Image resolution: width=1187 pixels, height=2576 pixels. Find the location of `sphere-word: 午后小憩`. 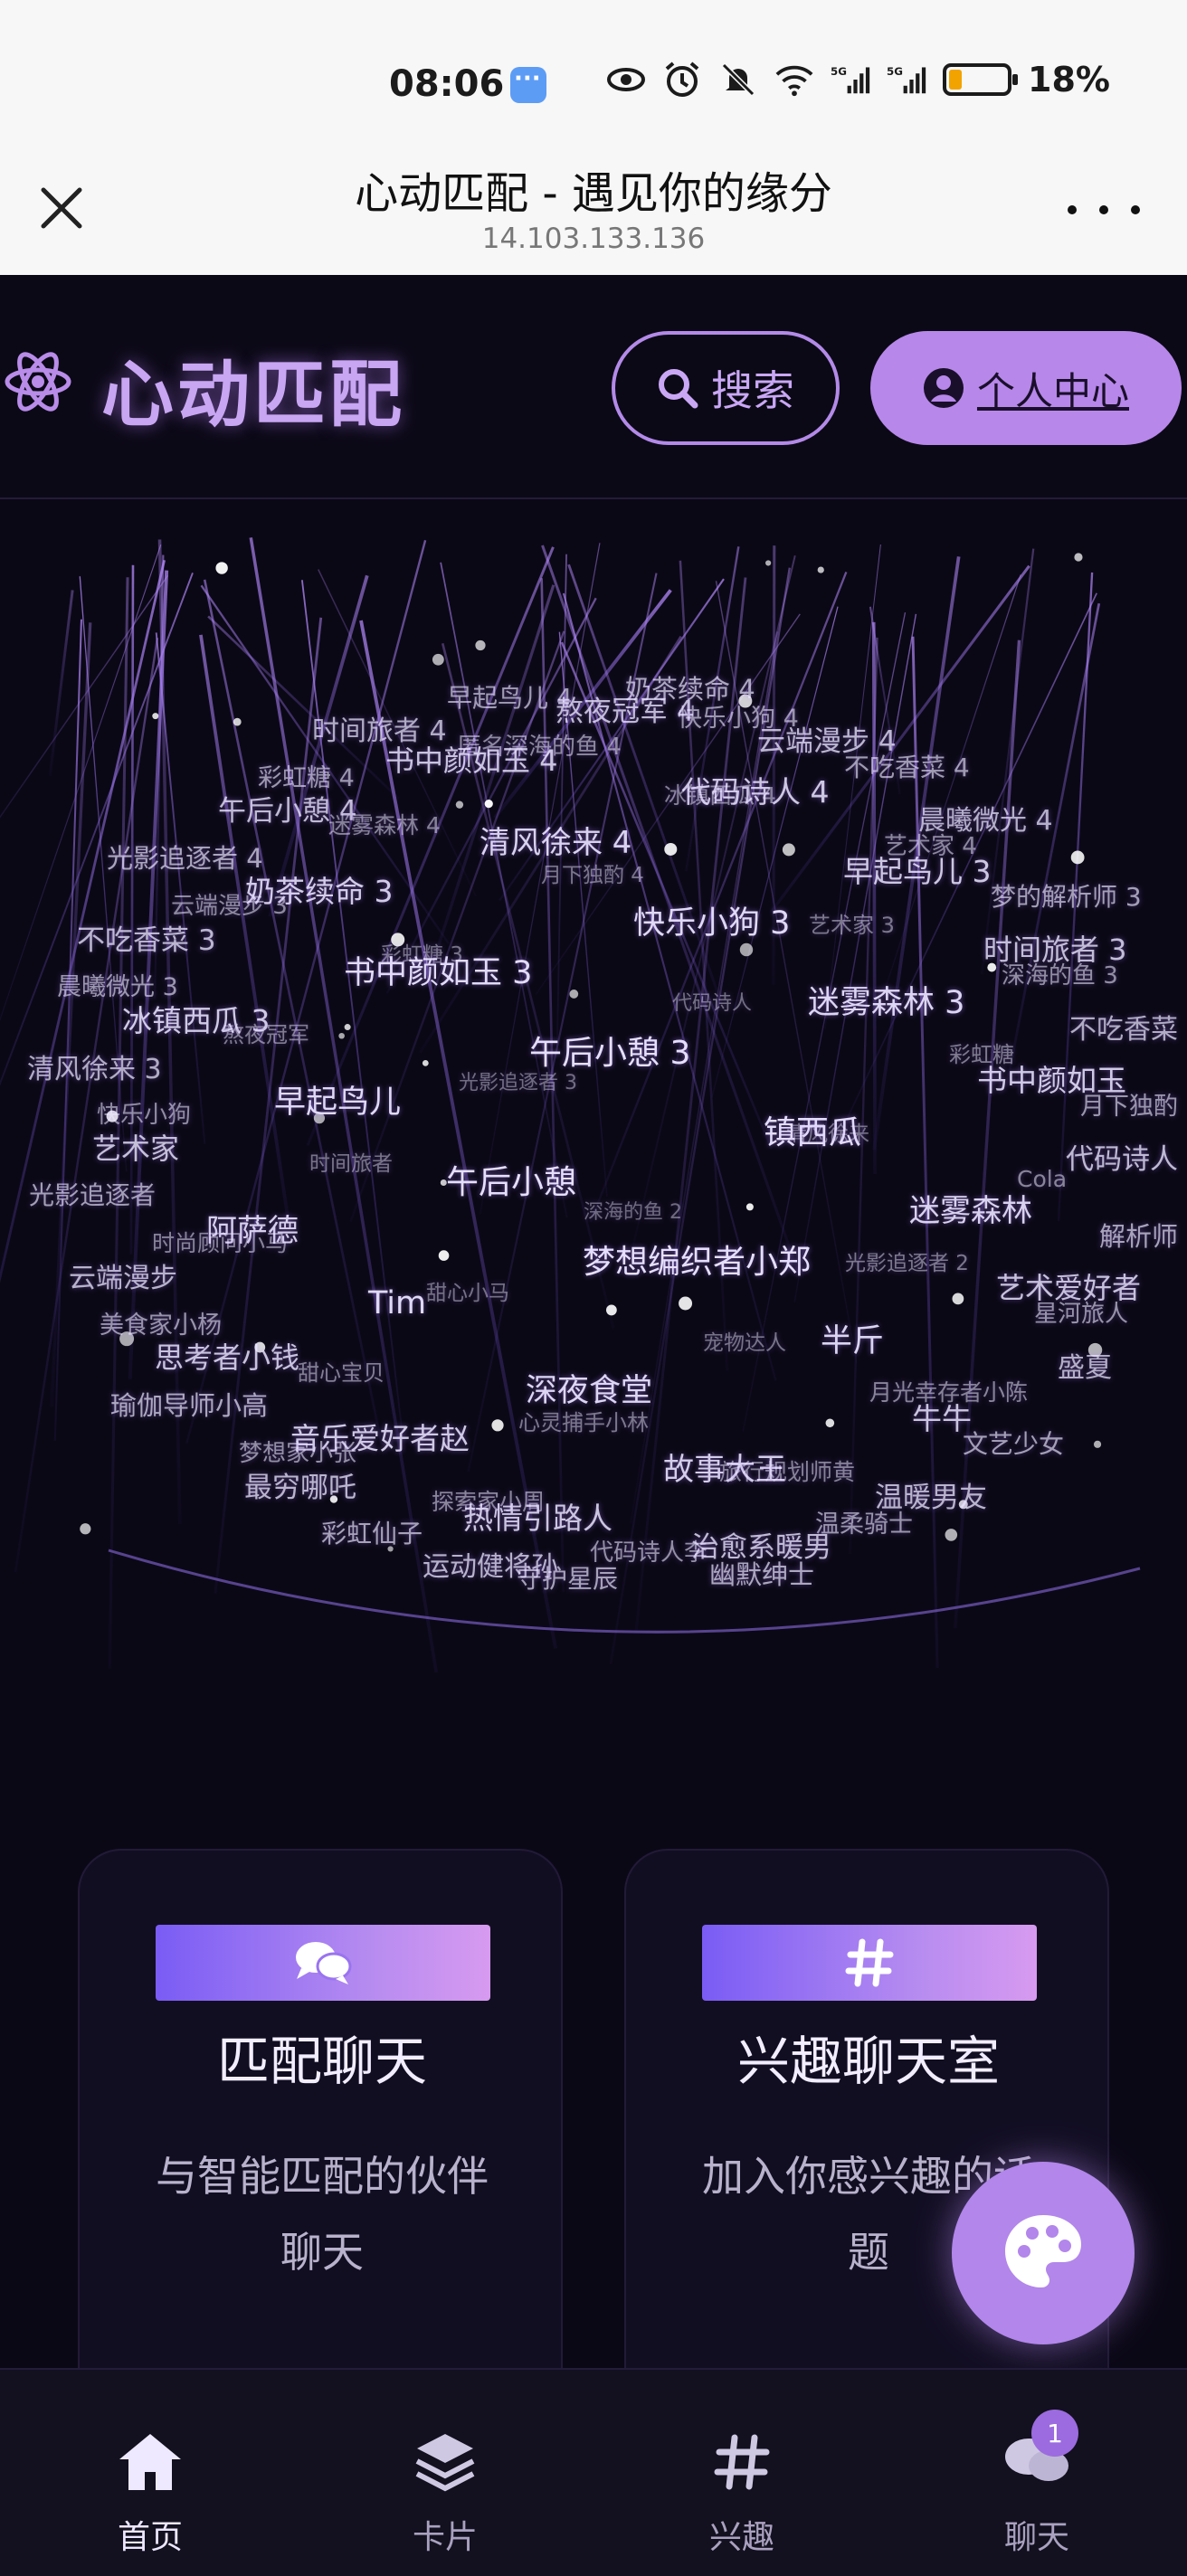

sphere-word: 午后小憩 is located at coordinates (511, 1180).